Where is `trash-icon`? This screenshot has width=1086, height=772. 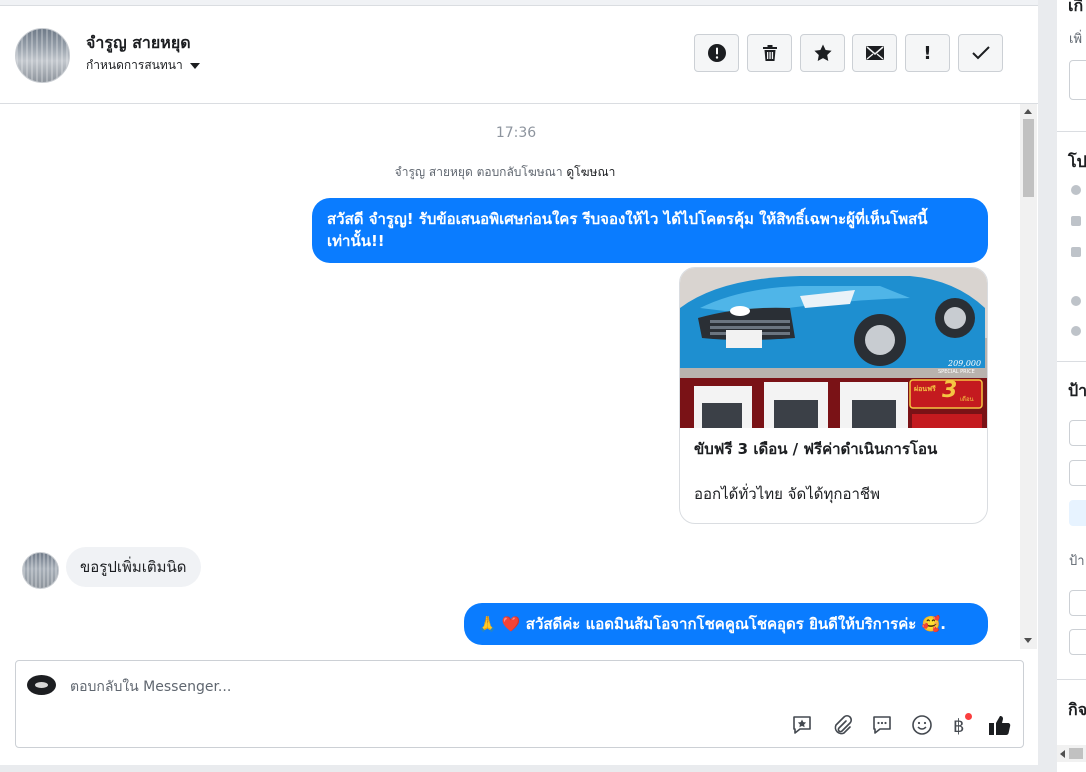 trash-icon is located at coordinates (769, 53).